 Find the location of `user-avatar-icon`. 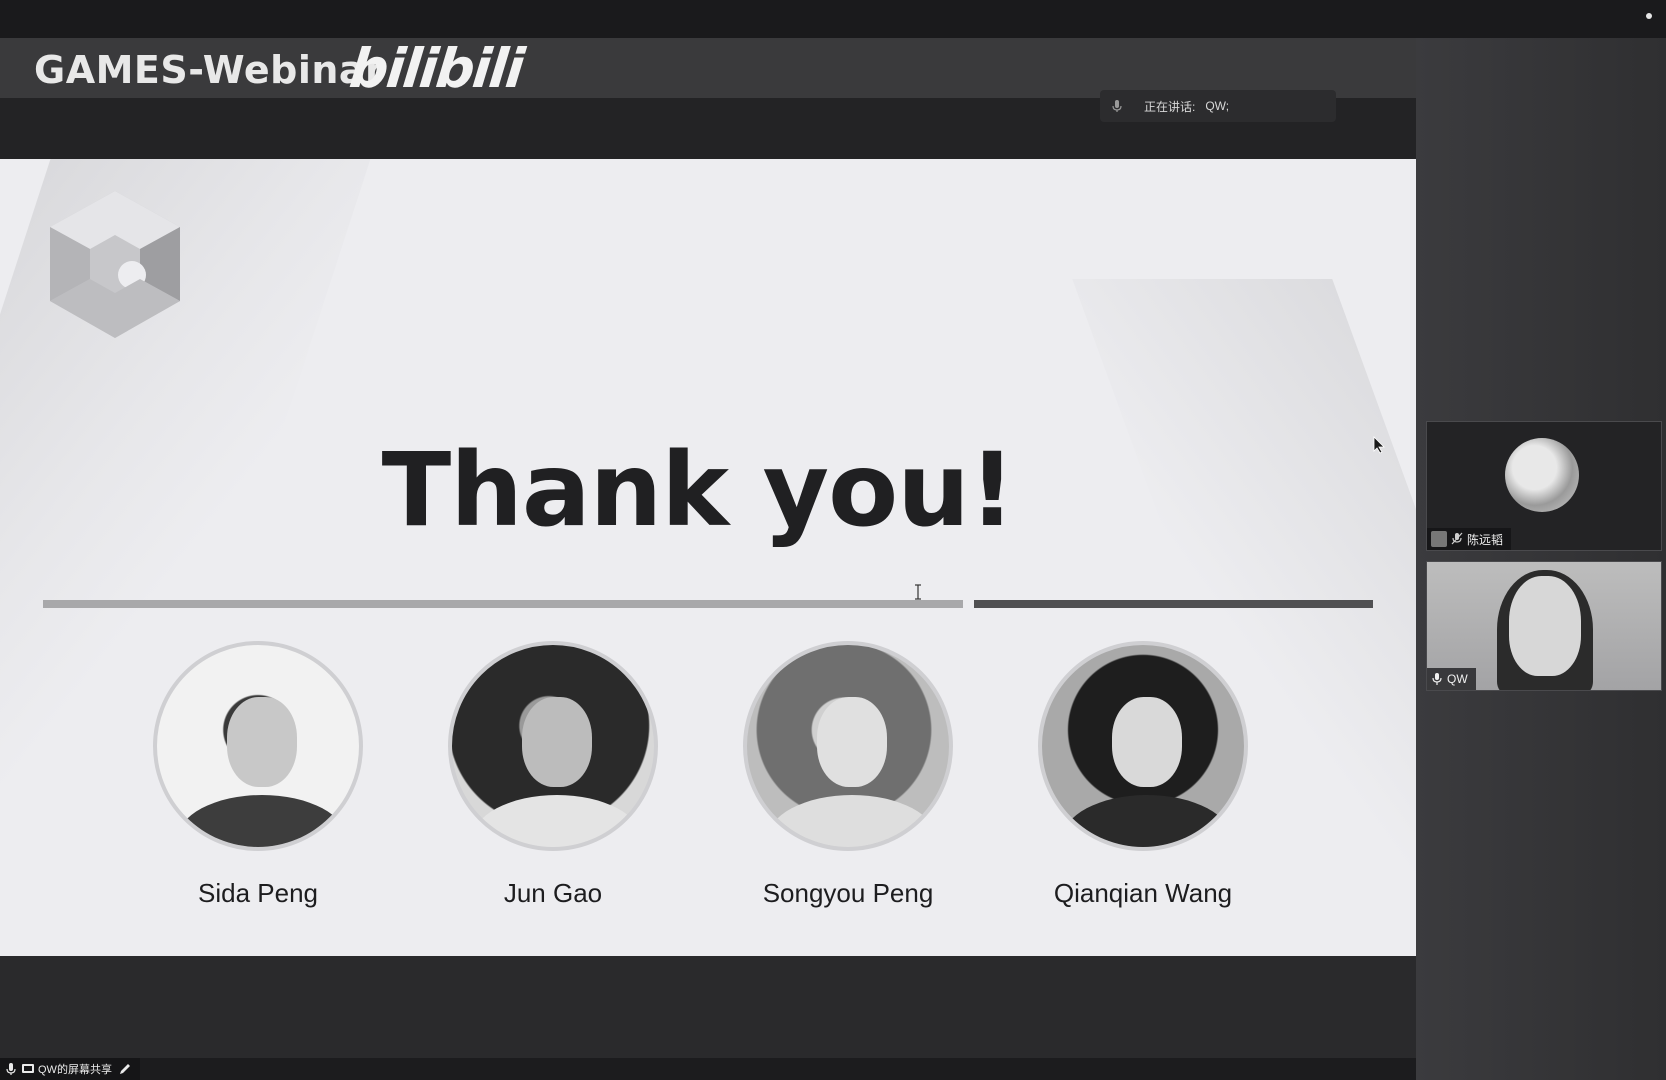

user-avatar-icon is located at coordinates (1439, 539).